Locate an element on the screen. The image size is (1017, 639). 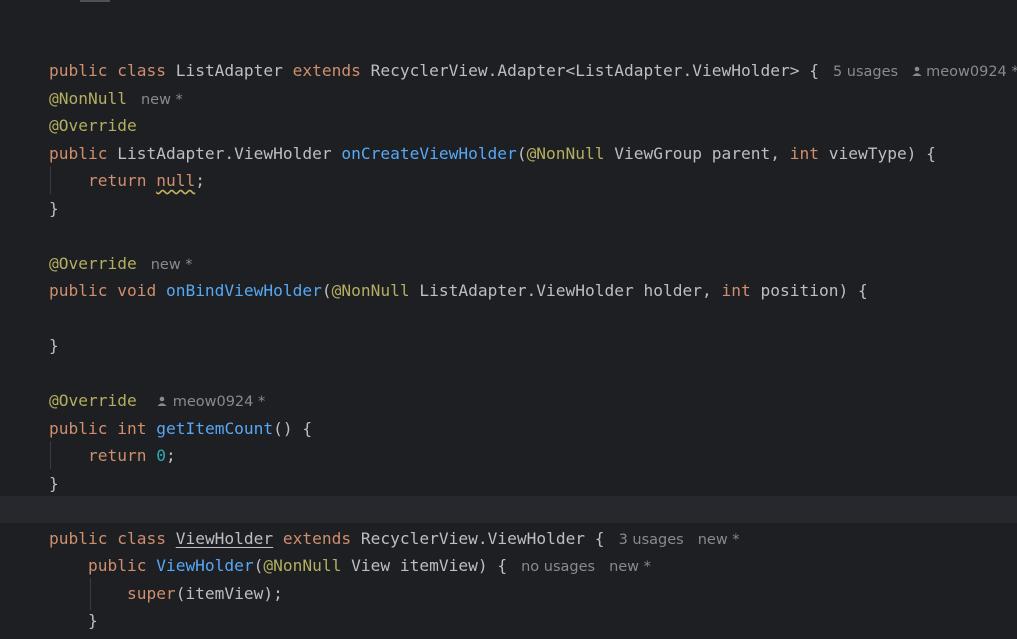
parameter: ViewGroup parent, is located at coordinates (697, 153).